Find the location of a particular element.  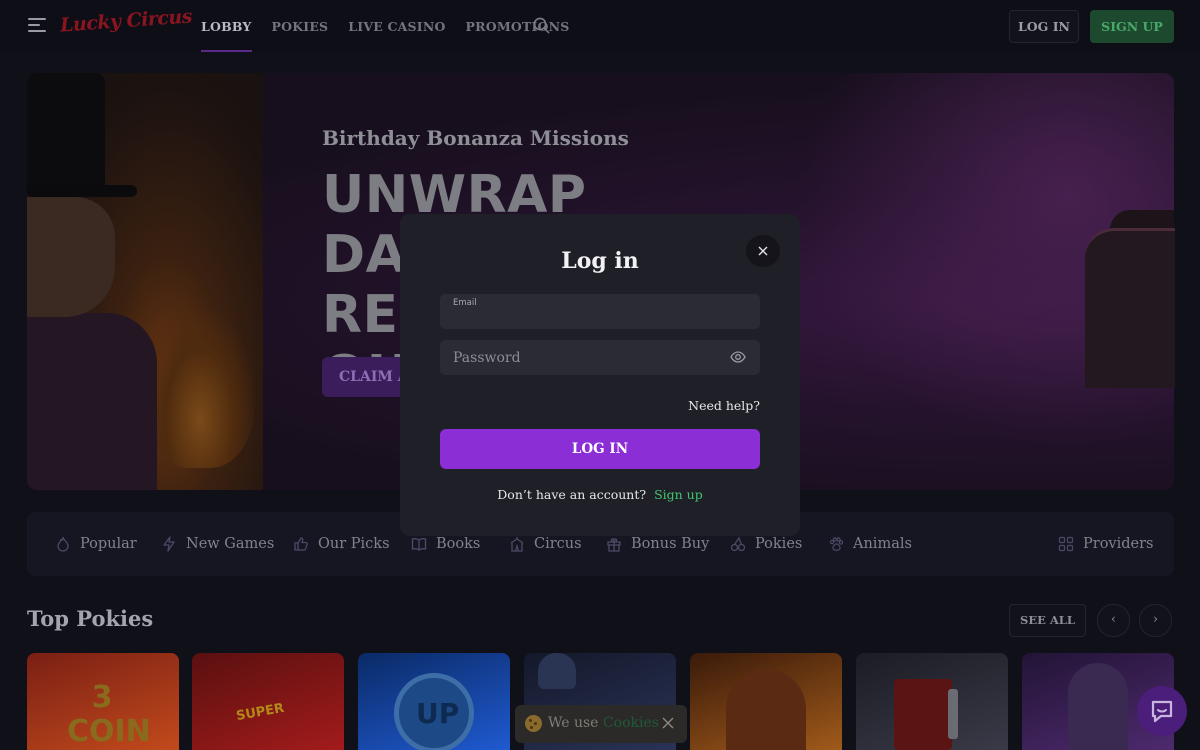

bull-graphic is located at coordinates (766, 709).